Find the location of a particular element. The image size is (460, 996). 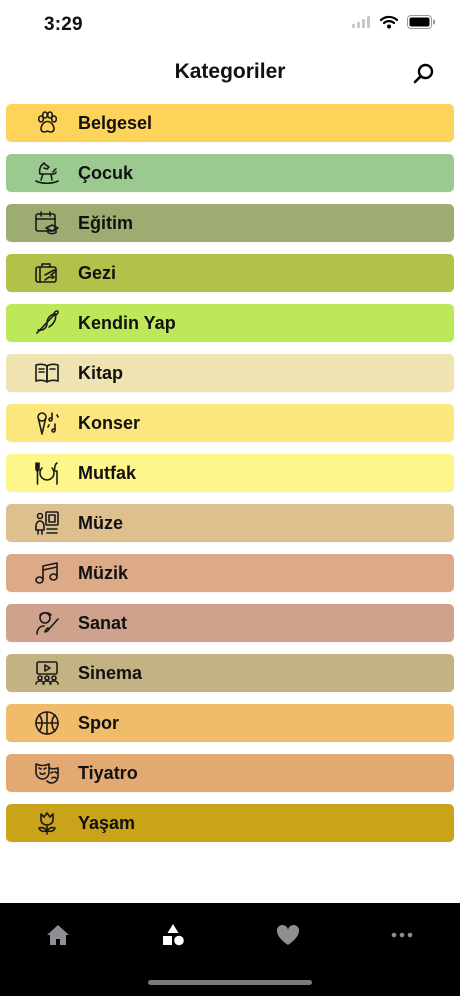

category-item-muze: Müze is located at coordinates (230, 523).